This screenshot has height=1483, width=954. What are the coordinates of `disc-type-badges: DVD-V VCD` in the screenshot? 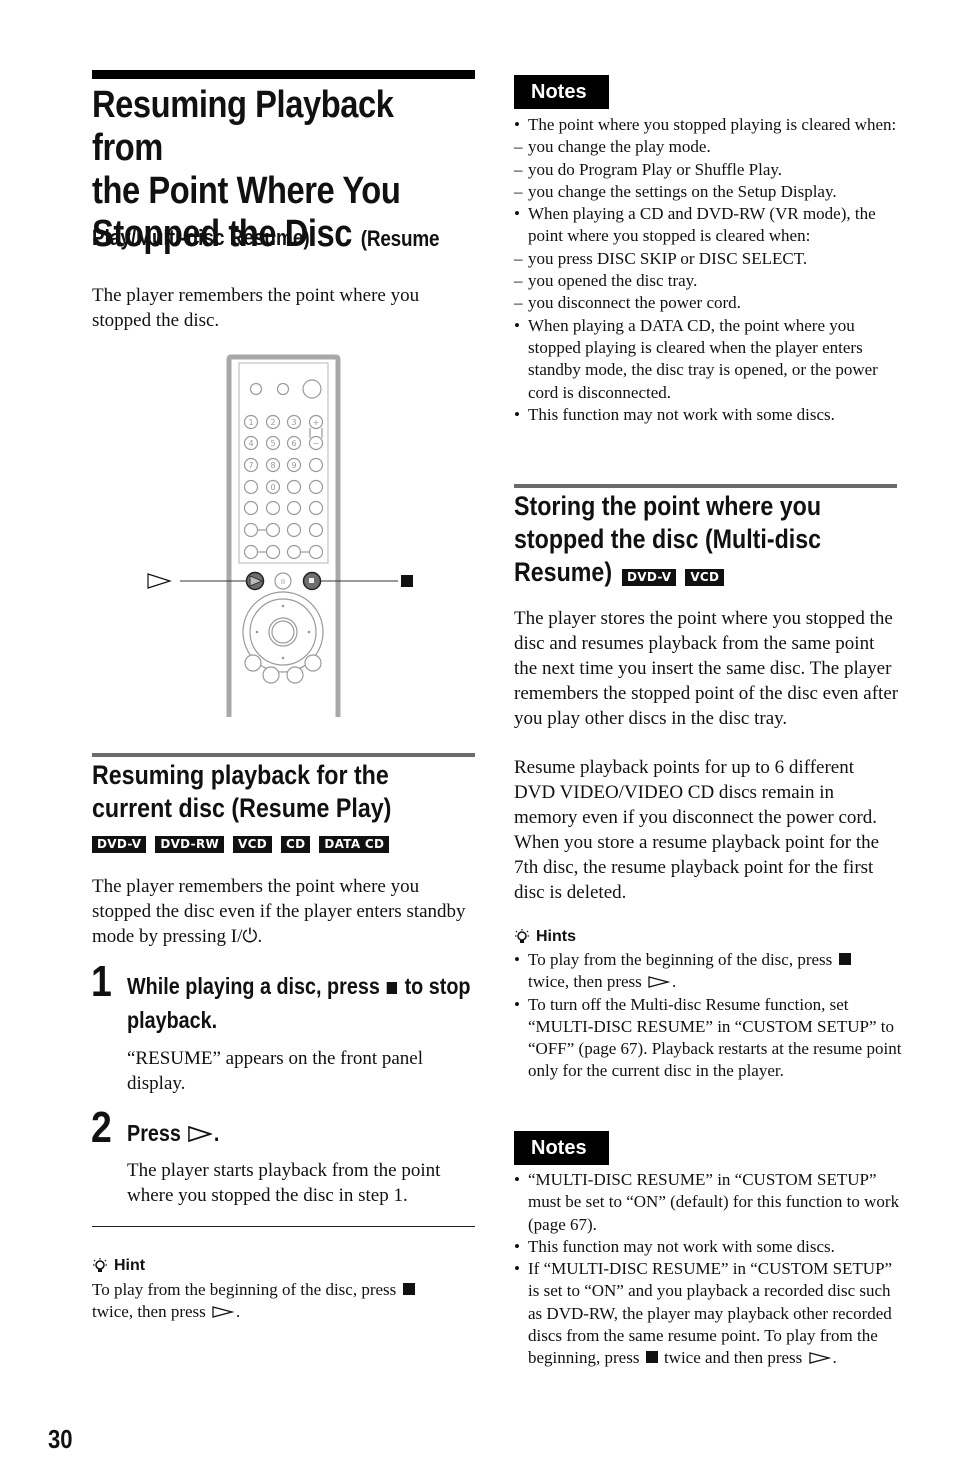 It's located at (673, 577).